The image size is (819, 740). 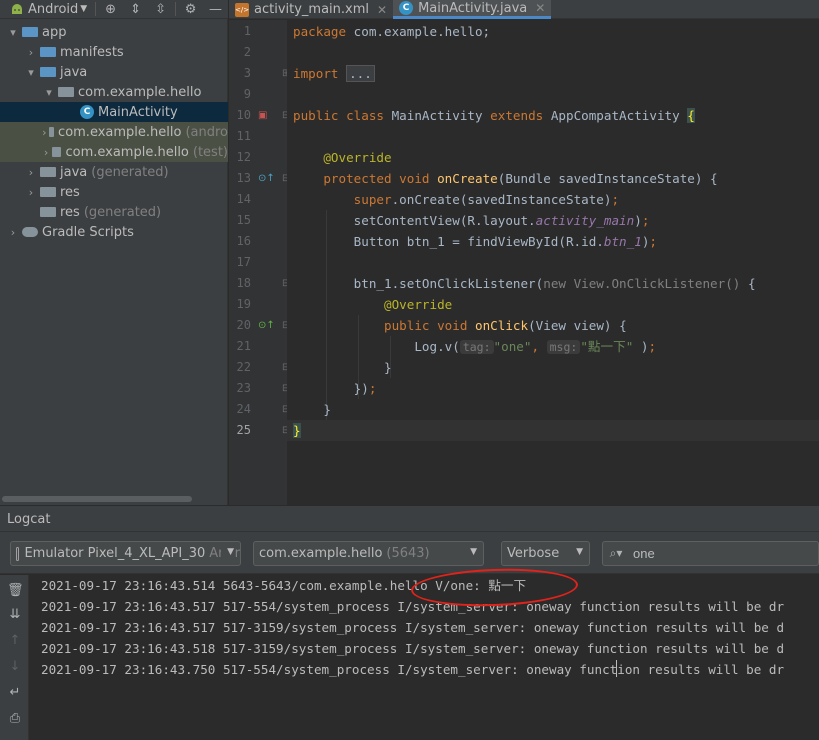 What do you see at coordinates (563, 347) in the screenshot?
I see `parameter-hint: msg:` at bounding box center [563, 347].